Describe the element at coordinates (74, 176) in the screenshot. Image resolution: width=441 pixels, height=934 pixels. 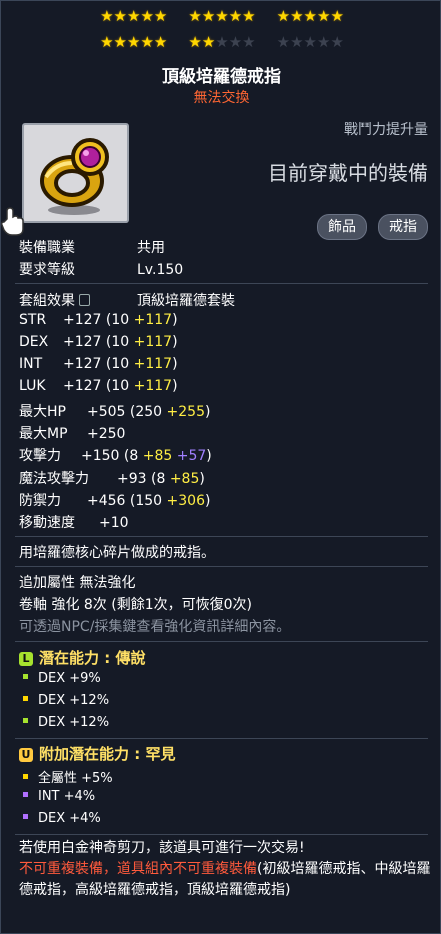
I see `gold-ring-purple-gem-icon` at that location.